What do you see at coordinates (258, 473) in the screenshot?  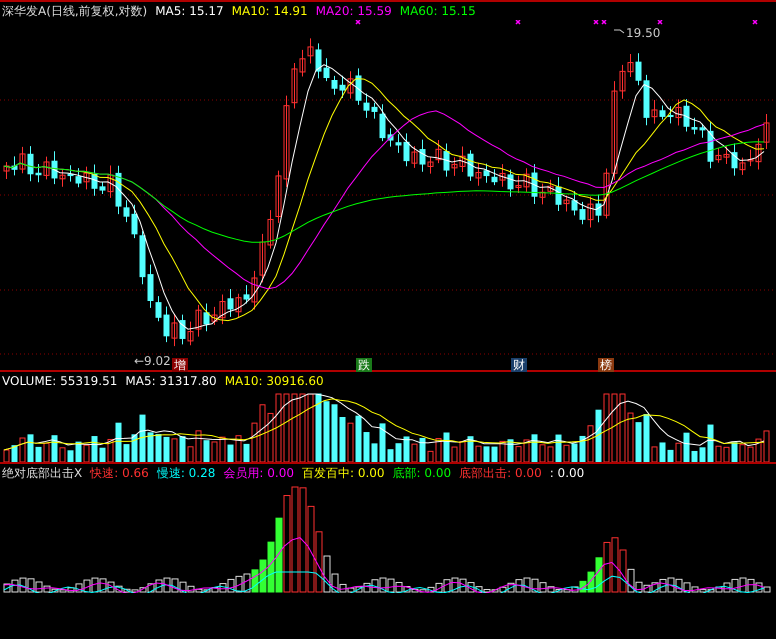 I see `indicator-label: 会员用: 0.00` at bounding box center [258, 473].